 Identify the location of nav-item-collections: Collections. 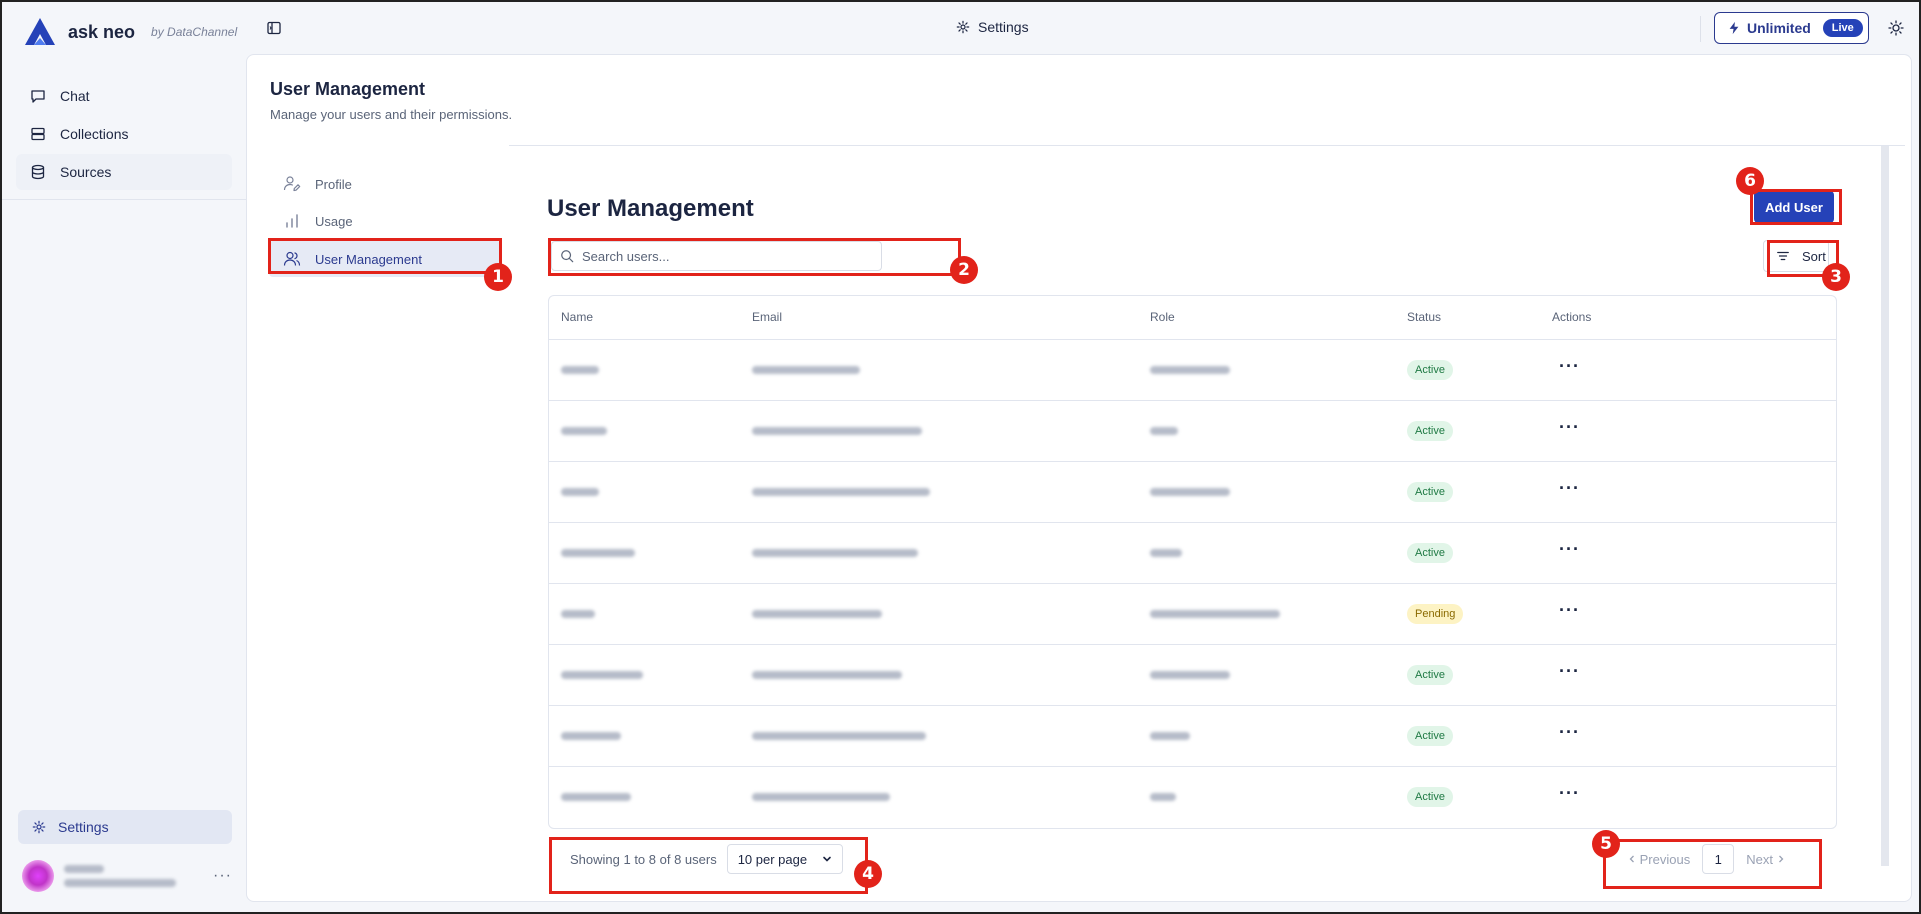
(124, 134).